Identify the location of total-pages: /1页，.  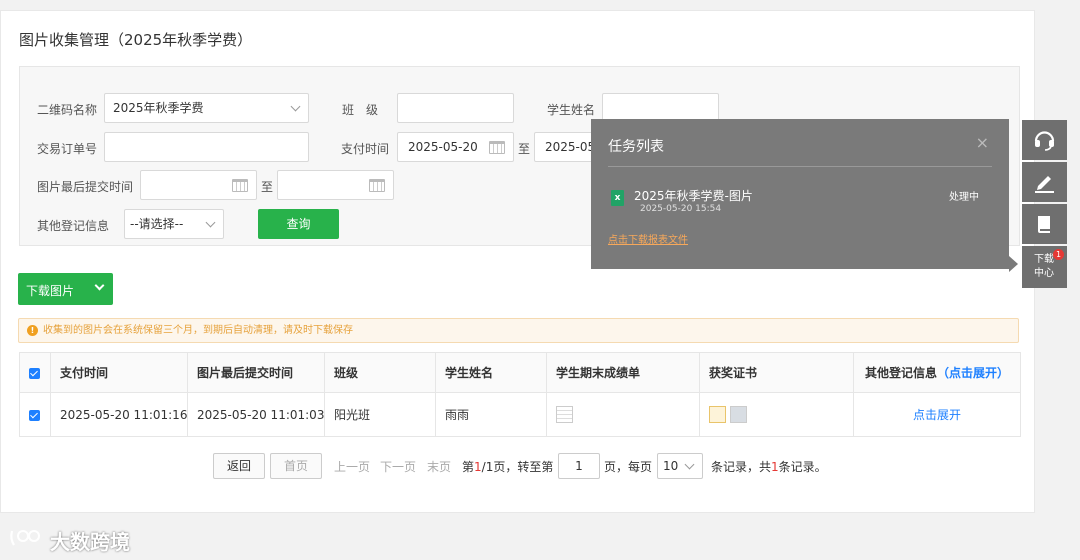
(499, 467).